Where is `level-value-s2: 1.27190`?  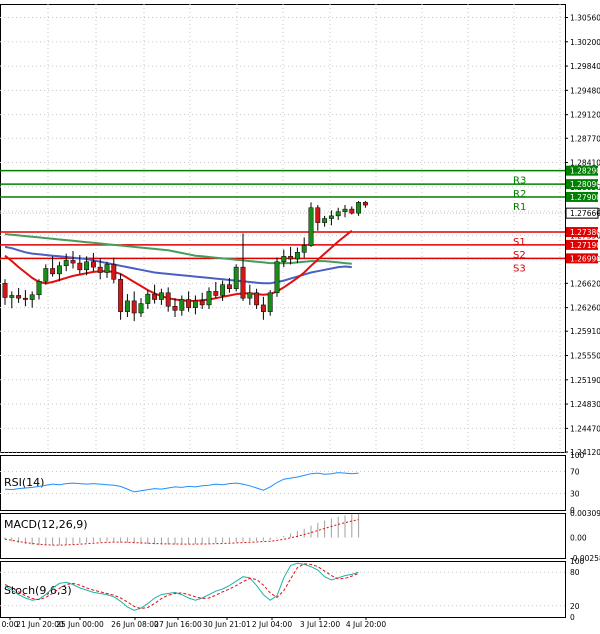
level-value-s2: 1.27190 is located at coordinates (585, 245).